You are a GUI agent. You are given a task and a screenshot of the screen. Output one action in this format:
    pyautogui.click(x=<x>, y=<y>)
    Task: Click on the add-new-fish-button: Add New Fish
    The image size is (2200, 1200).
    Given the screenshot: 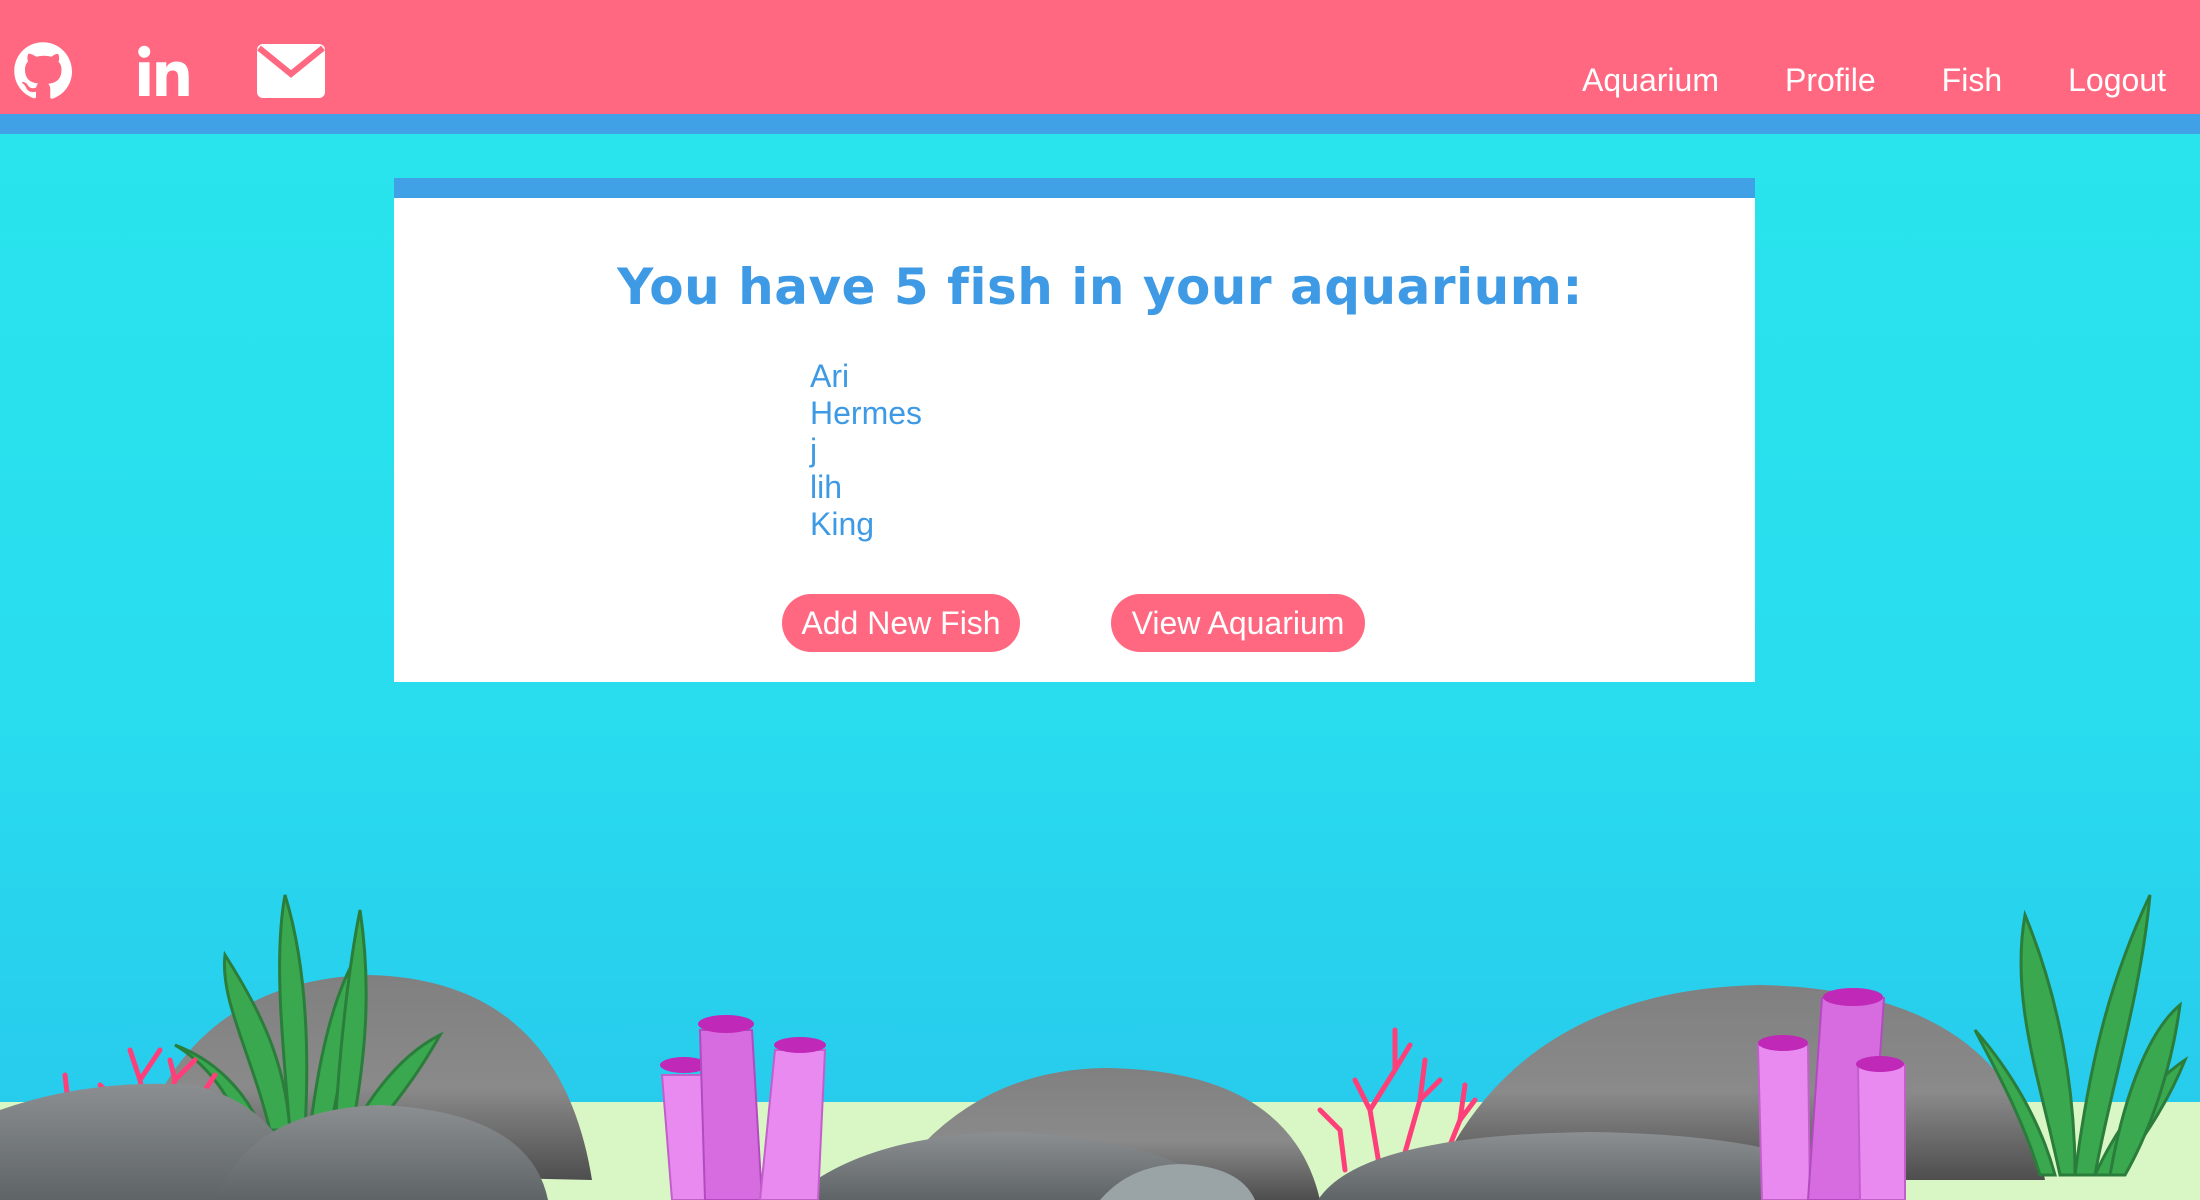 What is the action you would take?
    pyautogui.click(x=901, y=623)
    